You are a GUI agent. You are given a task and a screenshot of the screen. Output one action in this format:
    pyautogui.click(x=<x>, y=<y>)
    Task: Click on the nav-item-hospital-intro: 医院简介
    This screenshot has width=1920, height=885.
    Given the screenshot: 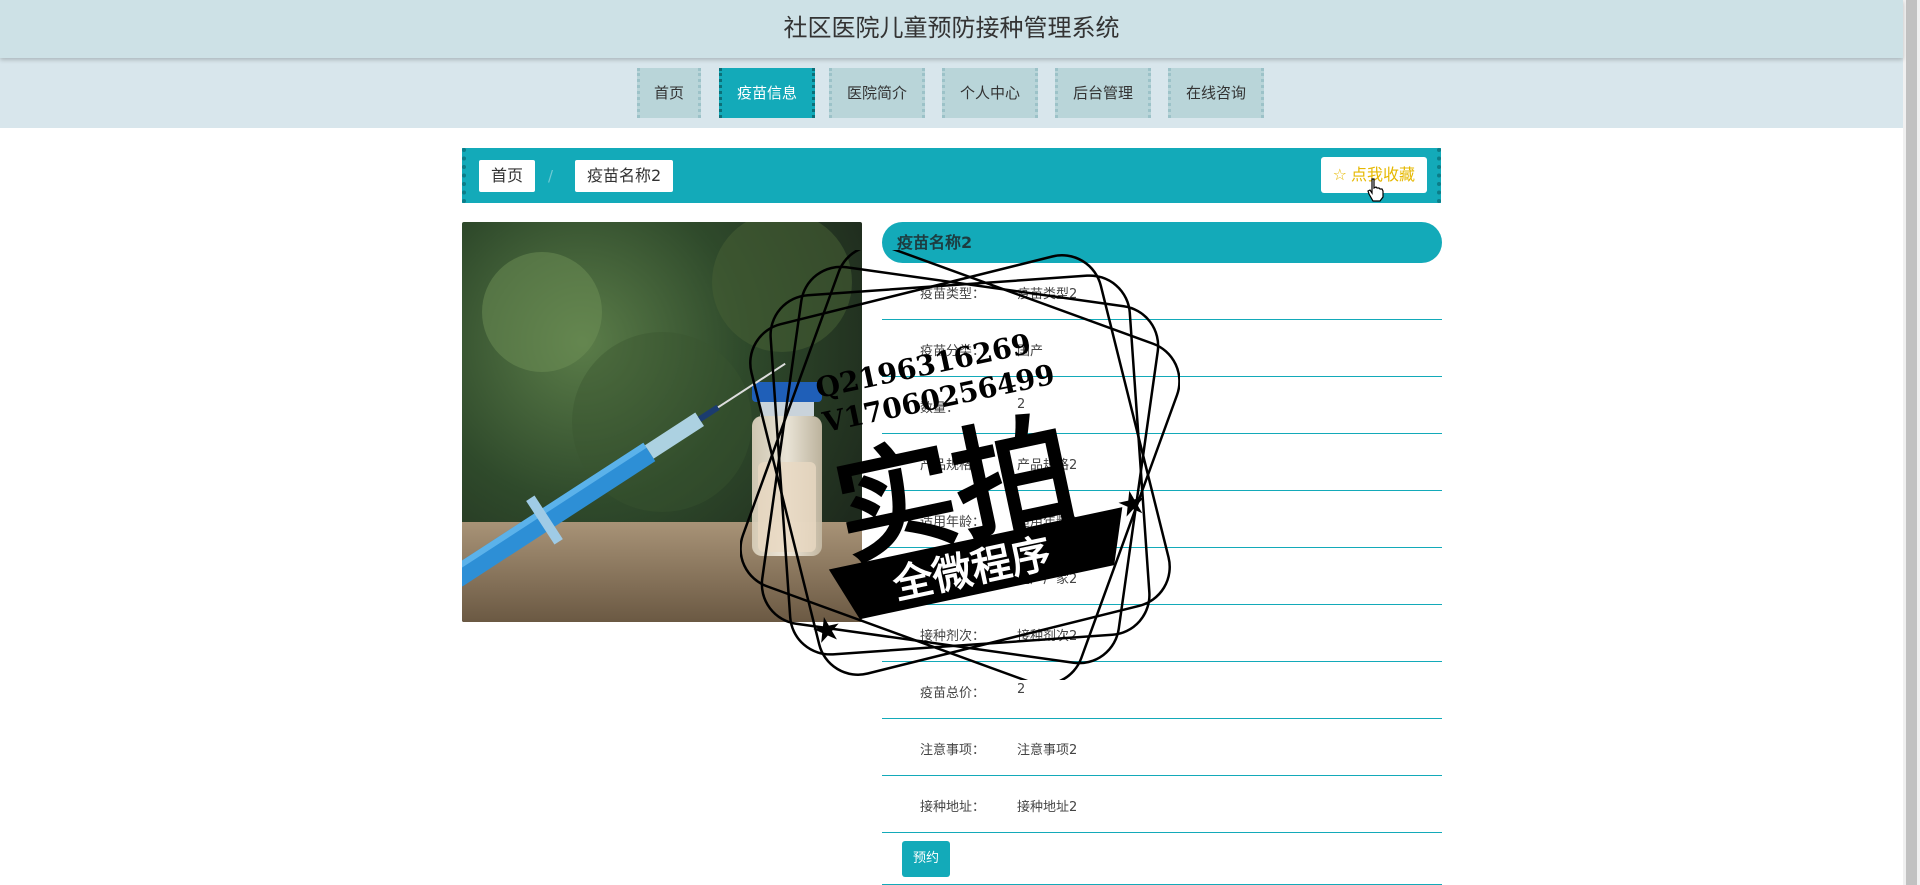 What is the action you would take?
    pyautogui.click(x=877, y=93)
    